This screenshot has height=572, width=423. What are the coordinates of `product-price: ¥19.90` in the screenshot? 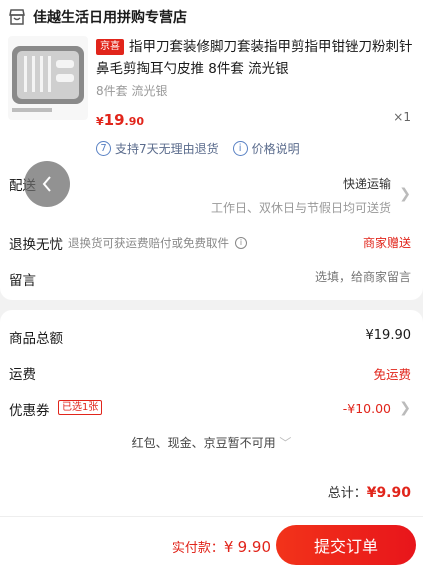 It's located at (120, 120).